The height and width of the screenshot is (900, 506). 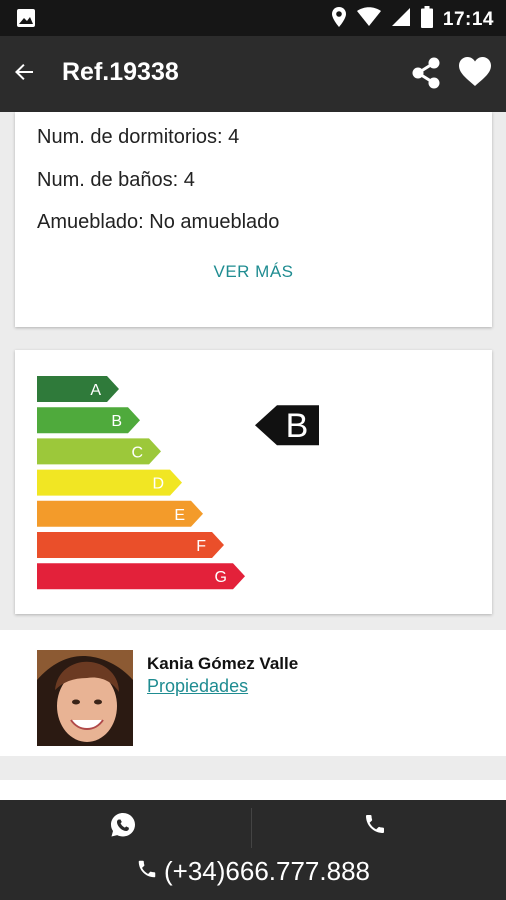 What do you see at coordinates (116, 421) in the screenshot?
I see `energy-bar-label-b: B` at bounding box center [116, 421].